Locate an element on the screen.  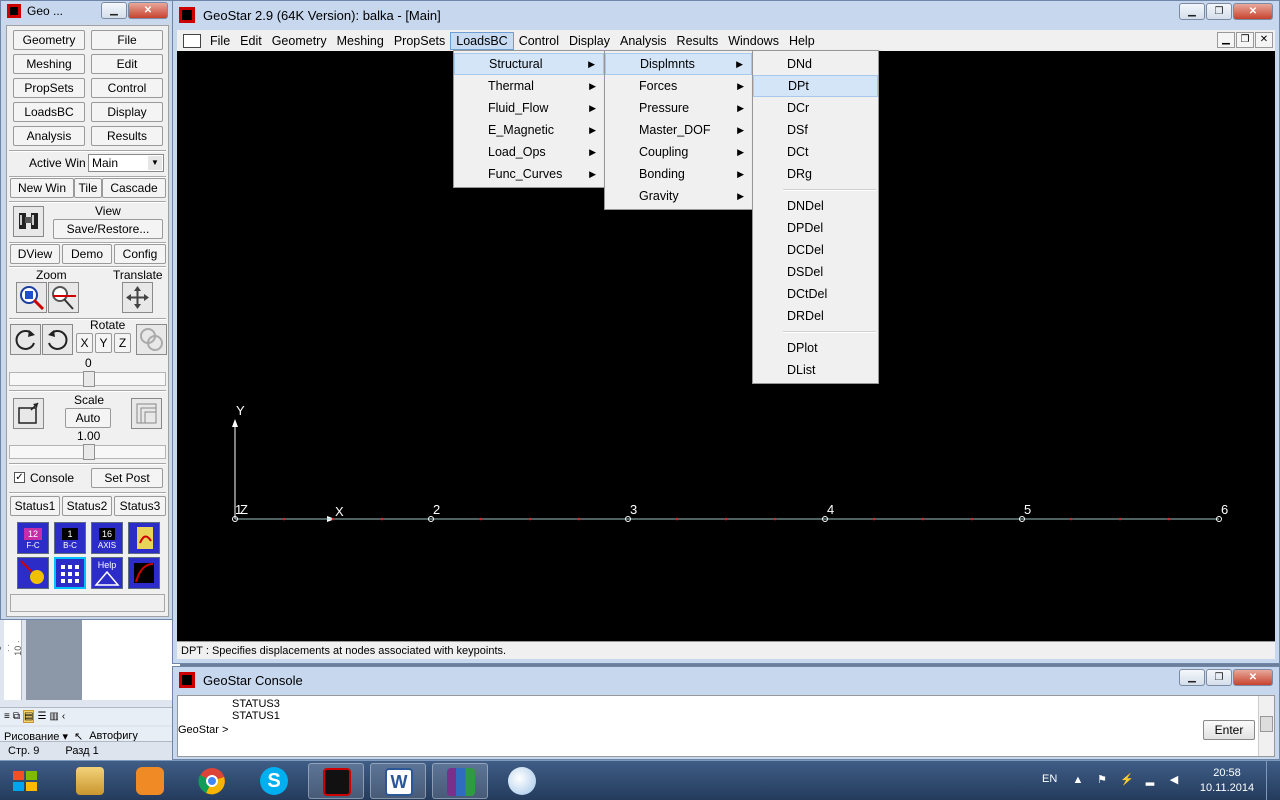
bc-tool-icon: 1 B-C is located at coordinates (70, 538).